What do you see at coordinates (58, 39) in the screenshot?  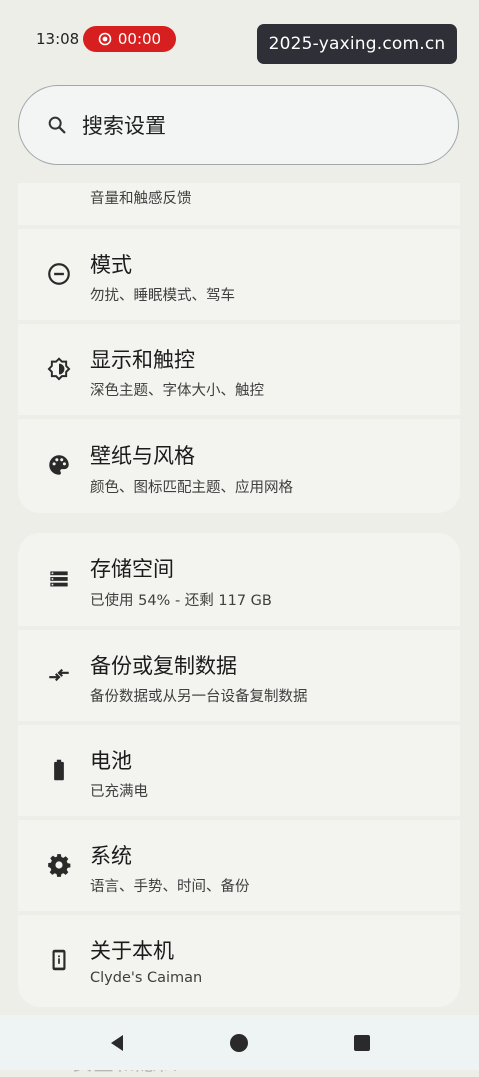 I see `clock: 13:08` at bounding box center [58, 39].